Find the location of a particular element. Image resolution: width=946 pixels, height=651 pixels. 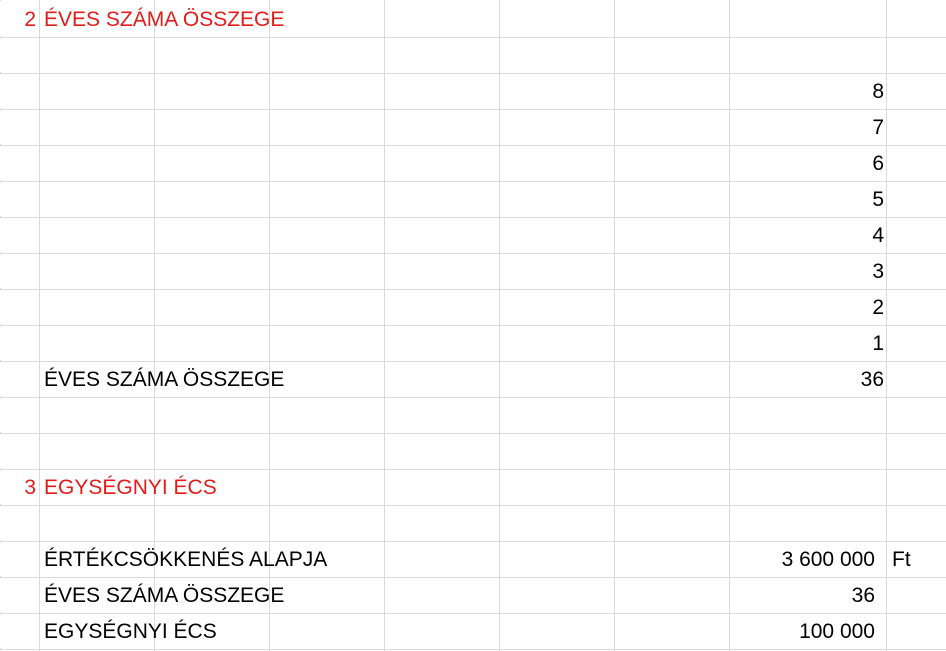

year-value-cell: 1 is located at coordinates (807, 344).